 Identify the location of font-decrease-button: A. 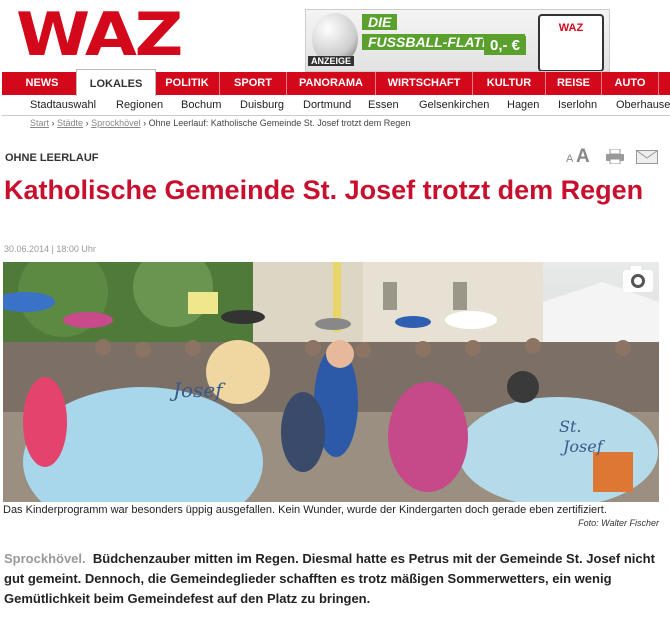
(569, 159).